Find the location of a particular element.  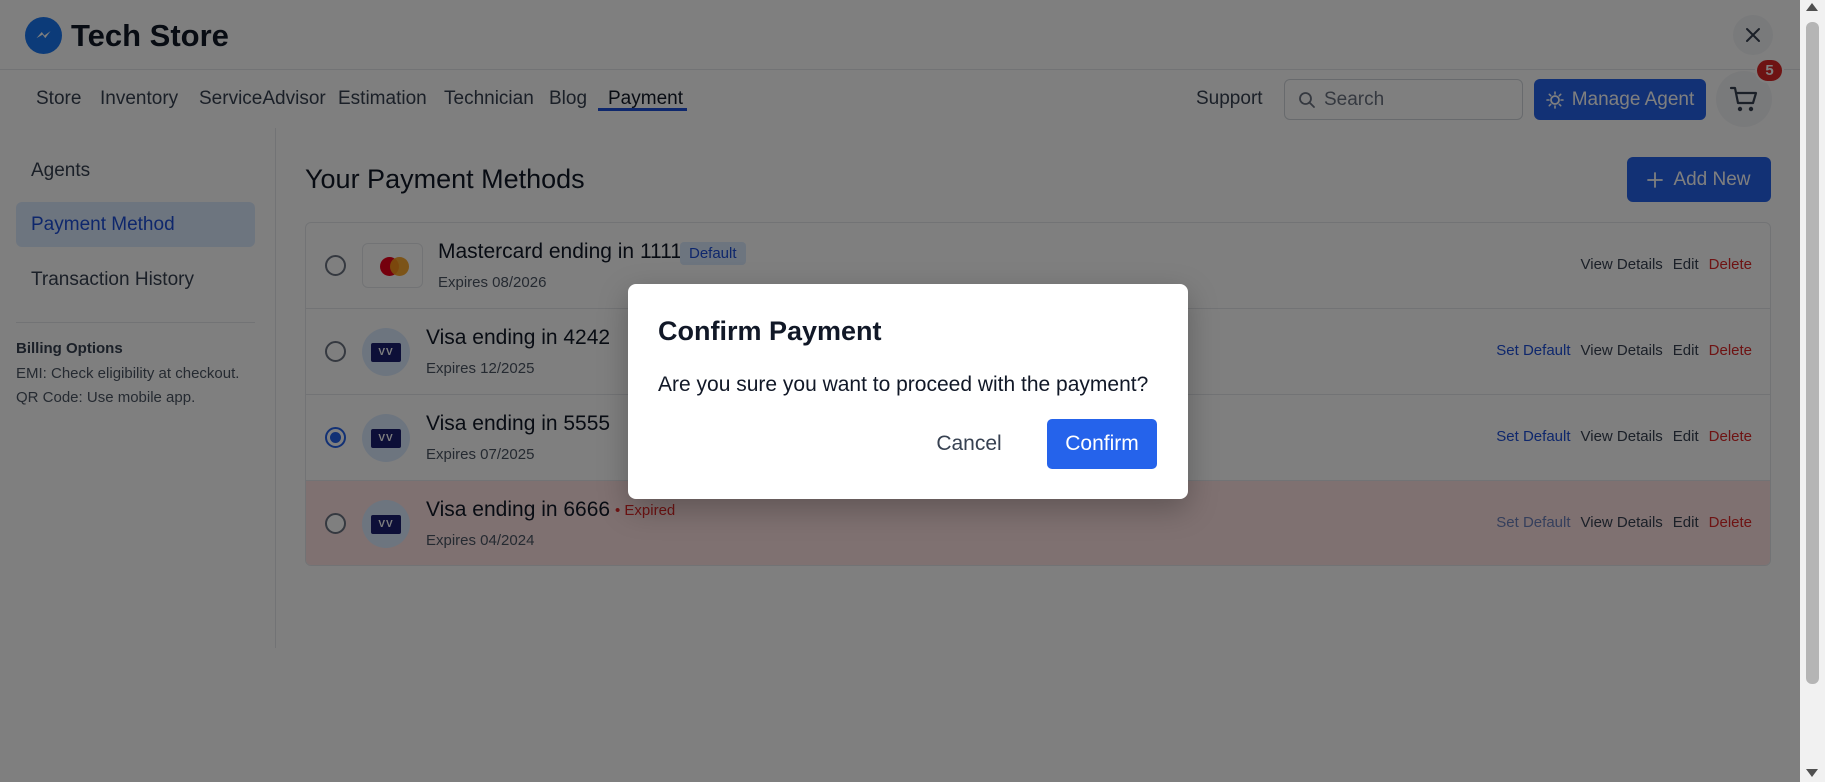

dialog-title: Confirm Payment is located at coordinates (770, 331).